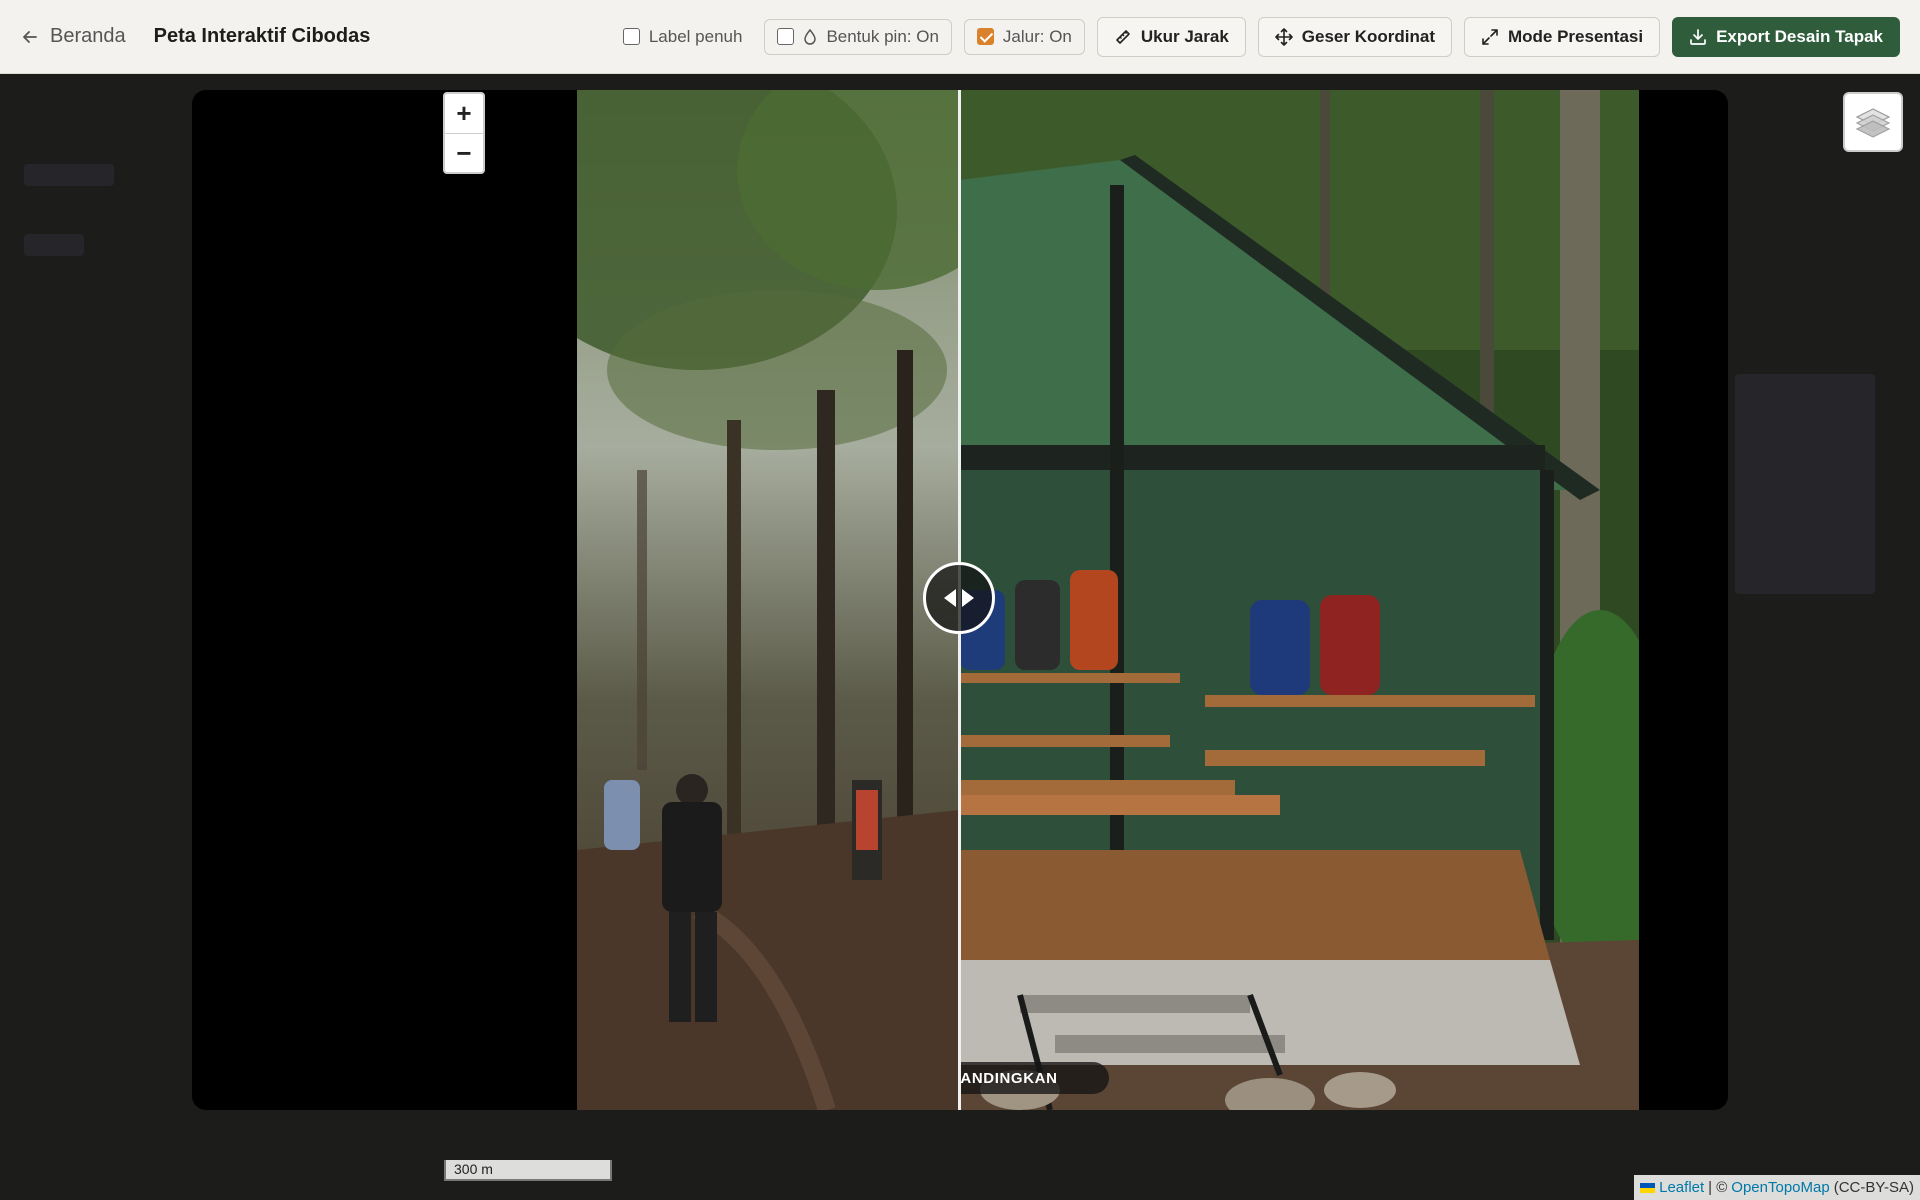 The height and width of the screenshot is (1200, 1920). I want to click on attribution-license: (CC-BY-SA), so click(1873, 1187).